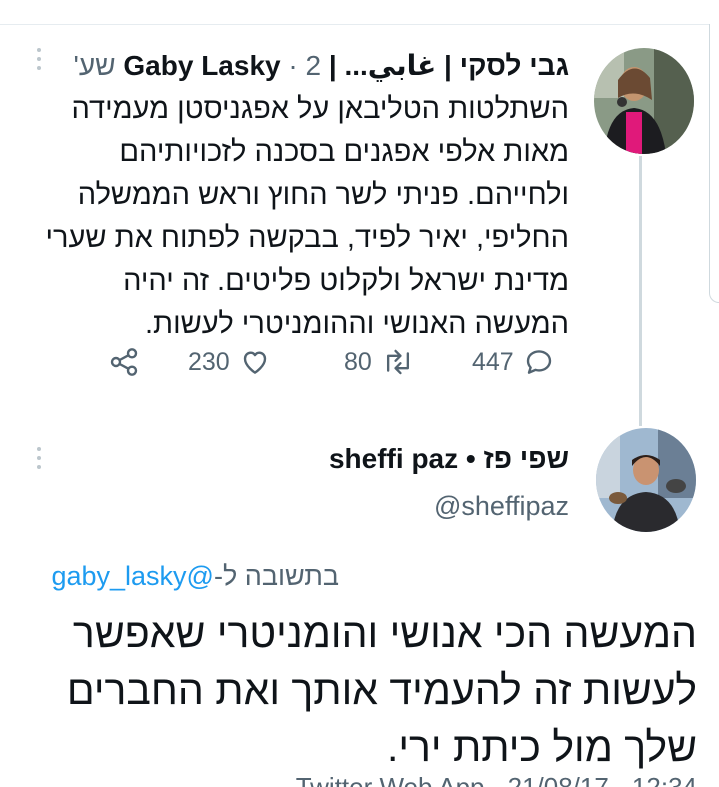 The width and height of the screenshot is (719, 787). Describe the element at coordinates (132, 576) in the screenshot. I see `replying-to-handle: @gaby_lasky` at that location.